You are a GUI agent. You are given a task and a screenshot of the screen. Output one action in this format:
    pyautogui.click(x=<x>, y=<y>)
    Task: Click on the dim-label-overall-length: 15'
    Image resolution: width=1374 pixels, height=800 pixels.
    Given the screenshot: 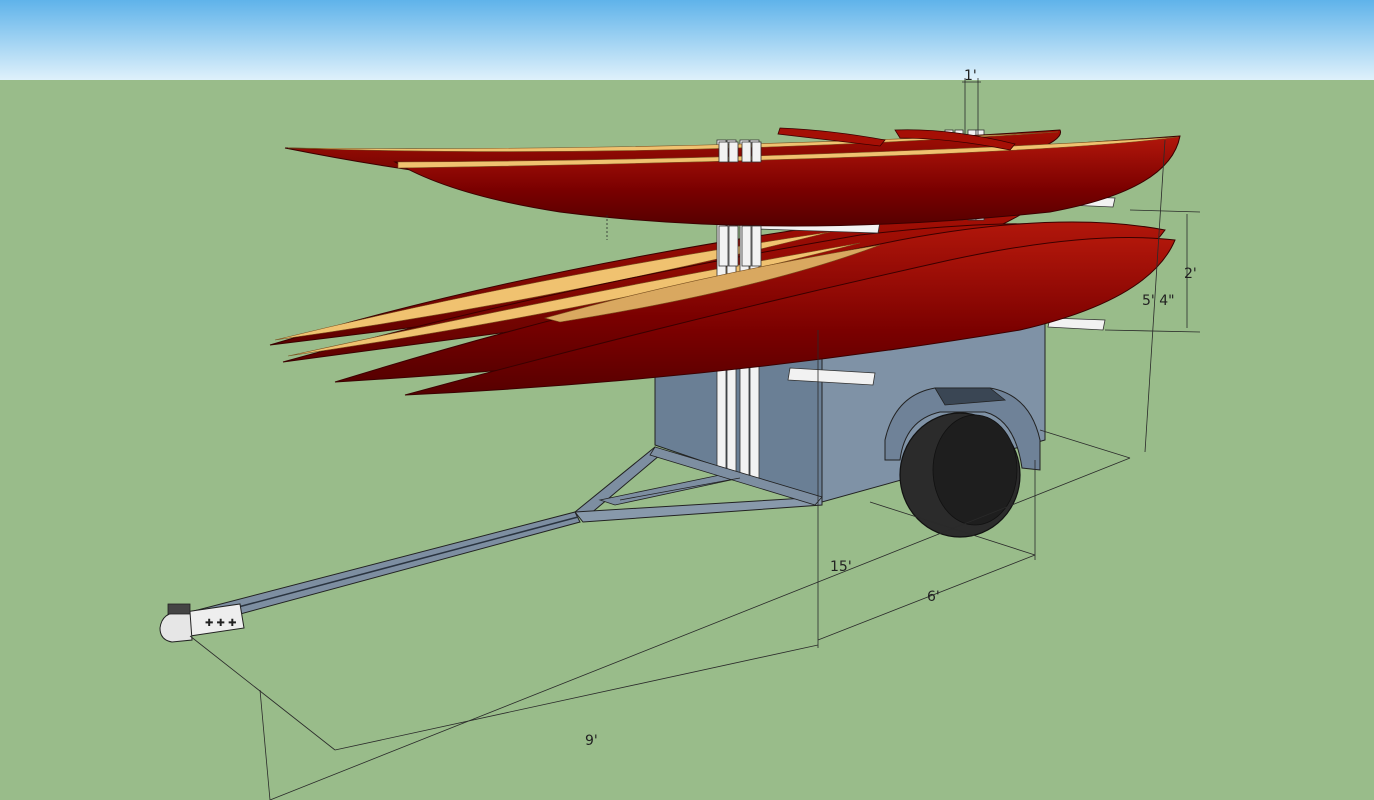 What is the action you would take?
    pyautogui.click(x=841, y=567)
    